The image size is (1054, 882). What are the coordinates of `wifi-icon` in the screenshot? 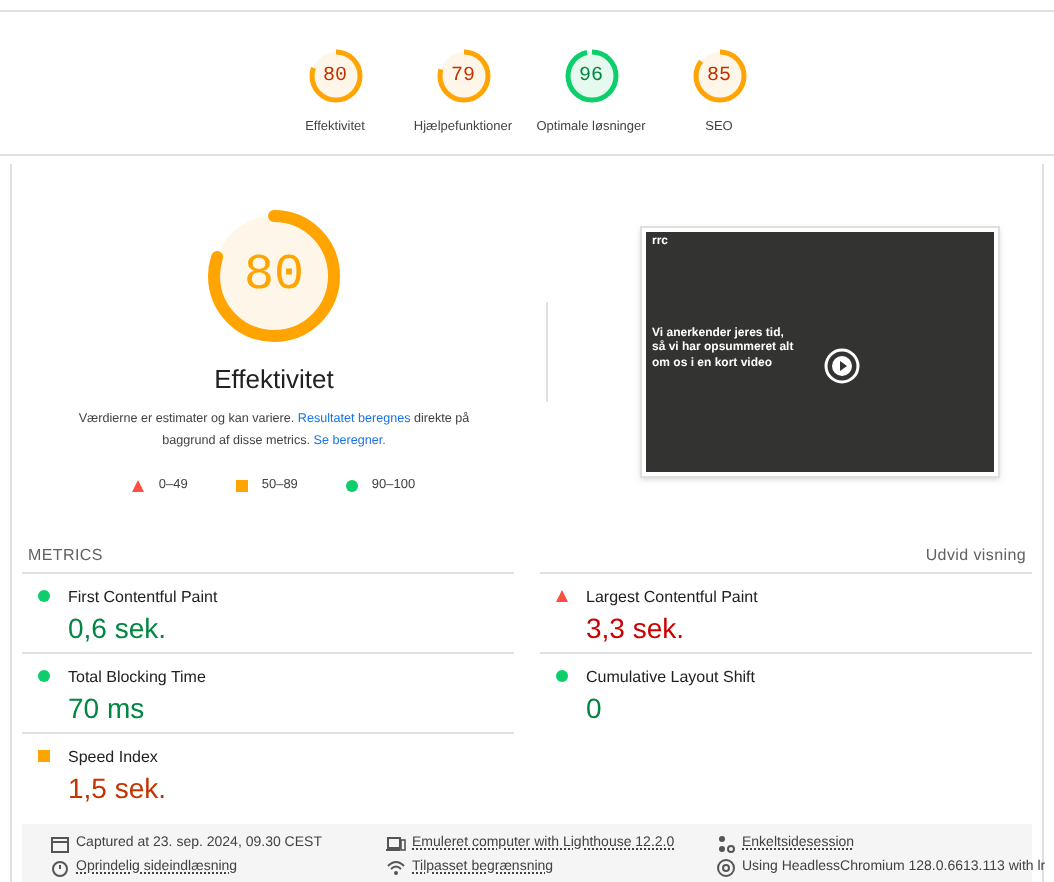 It's located at (396, 867).